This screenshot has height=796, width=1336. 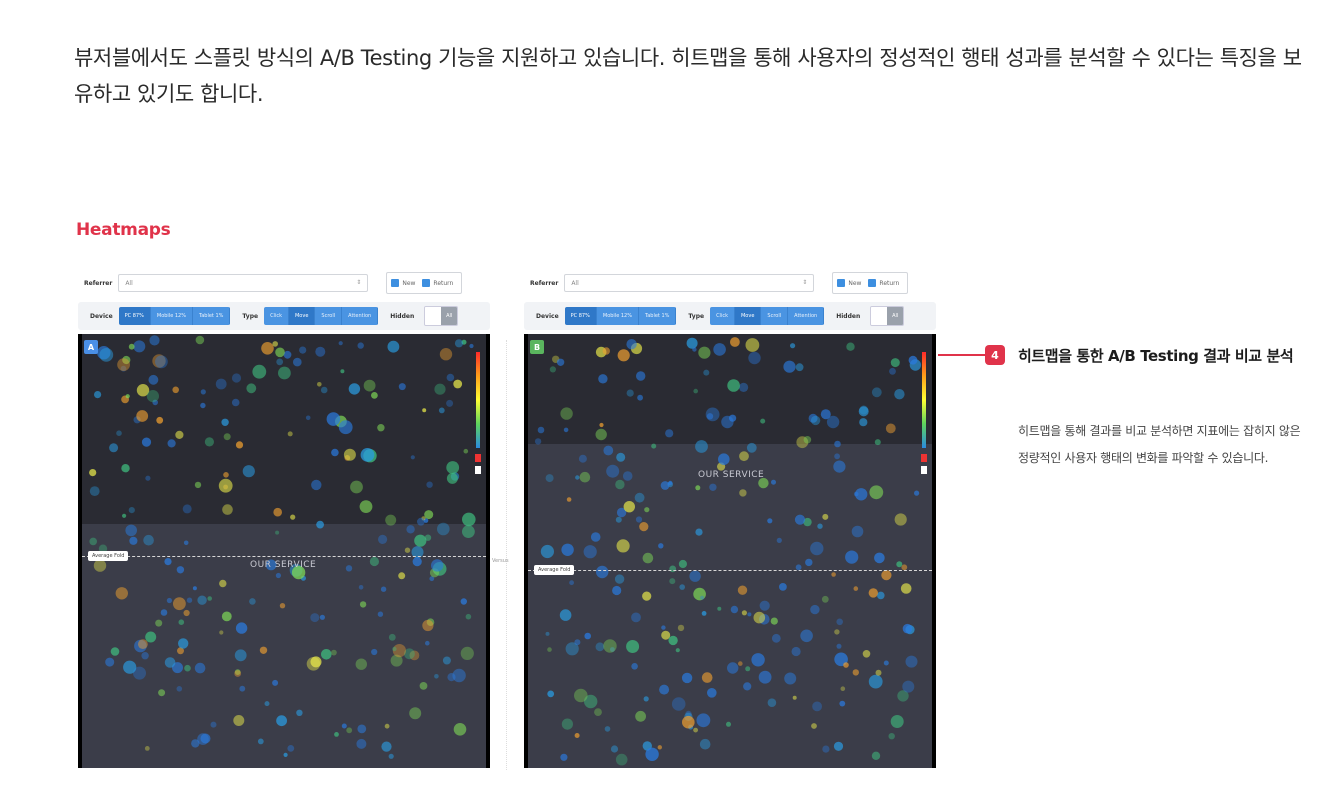 I want to click on referrer-value: All, so click(x=575, y=283).